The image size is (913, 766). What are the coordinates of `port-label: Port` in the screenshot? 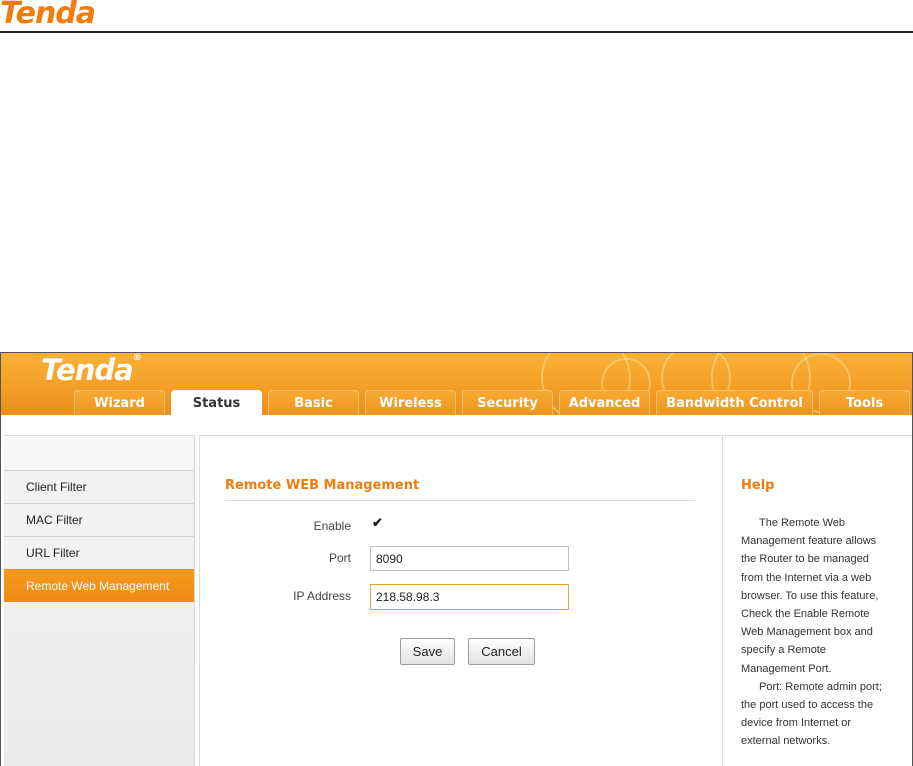 It's located at (339, 558).